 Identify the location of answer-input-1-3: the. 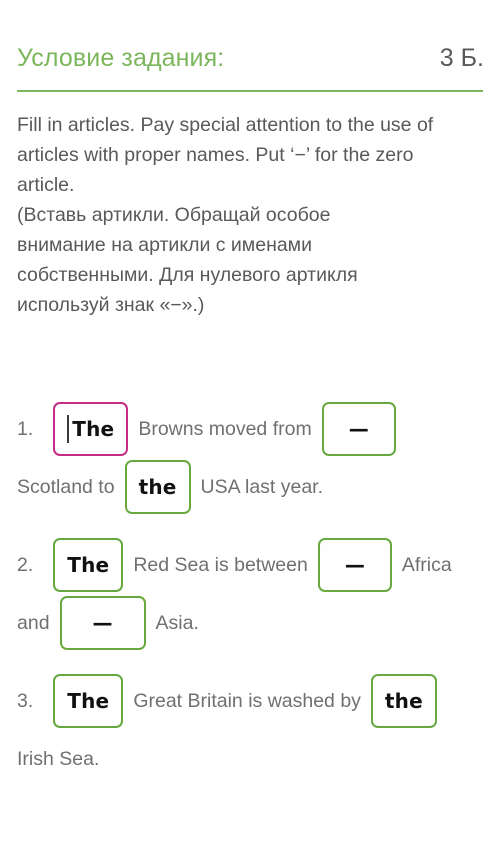
(157, 487).